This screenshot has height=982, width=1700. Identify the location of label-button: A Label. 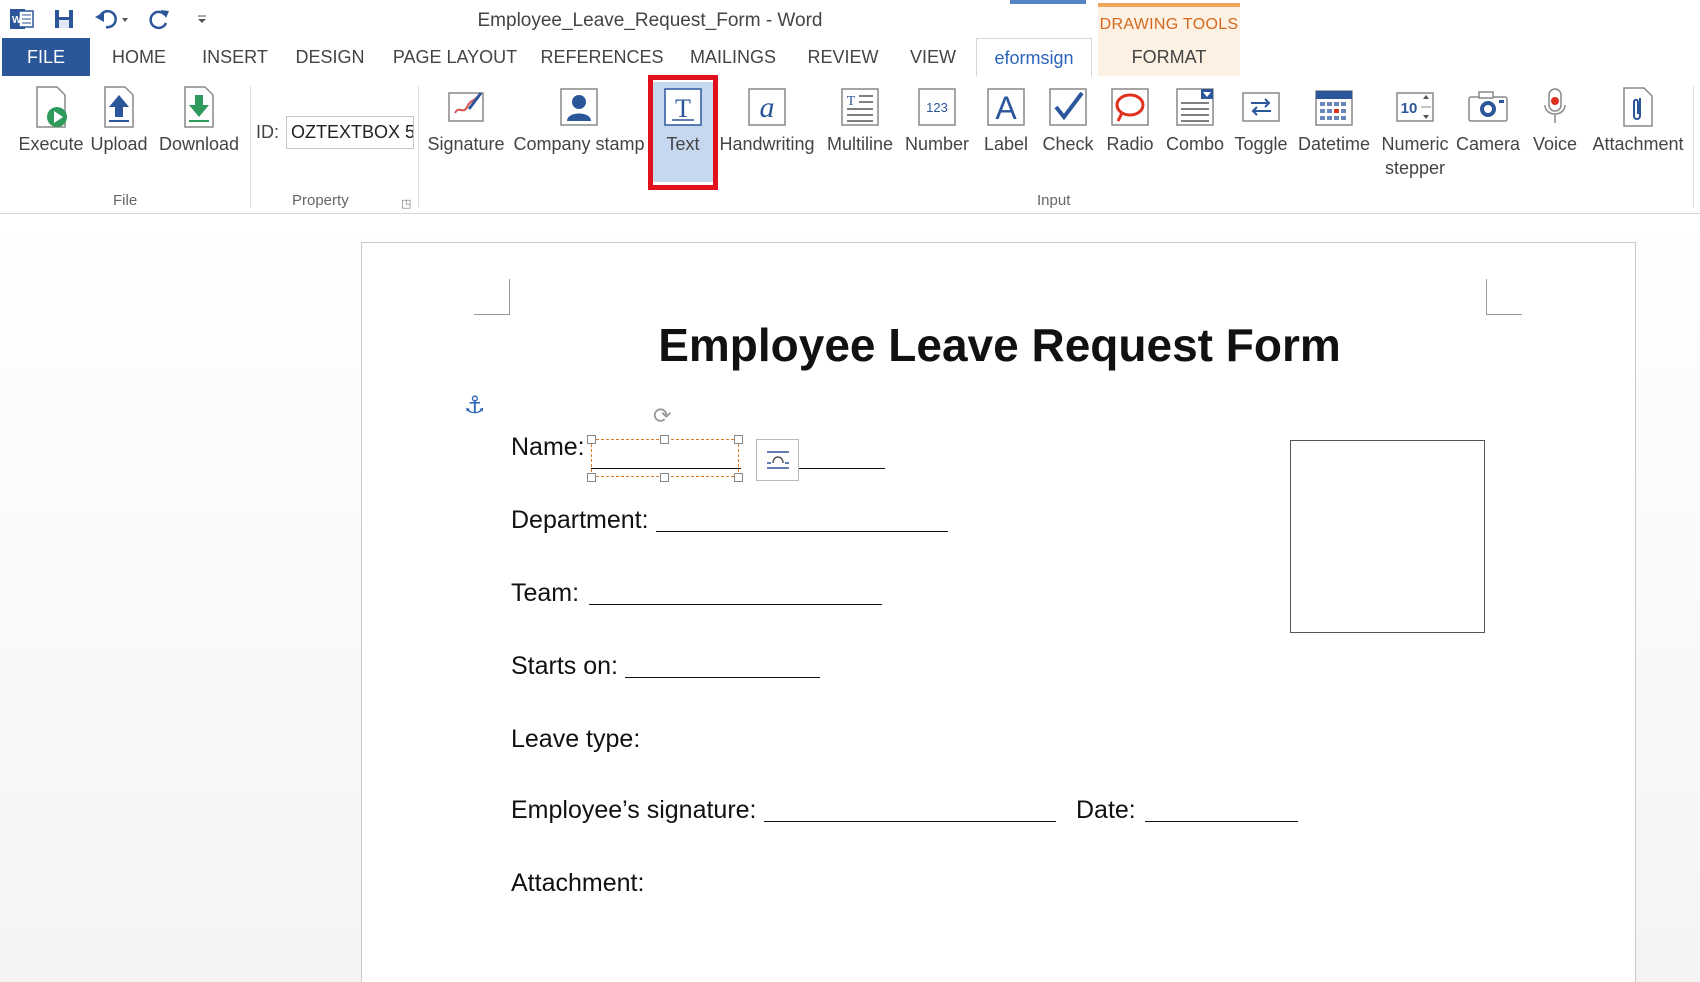
(1006, 119).